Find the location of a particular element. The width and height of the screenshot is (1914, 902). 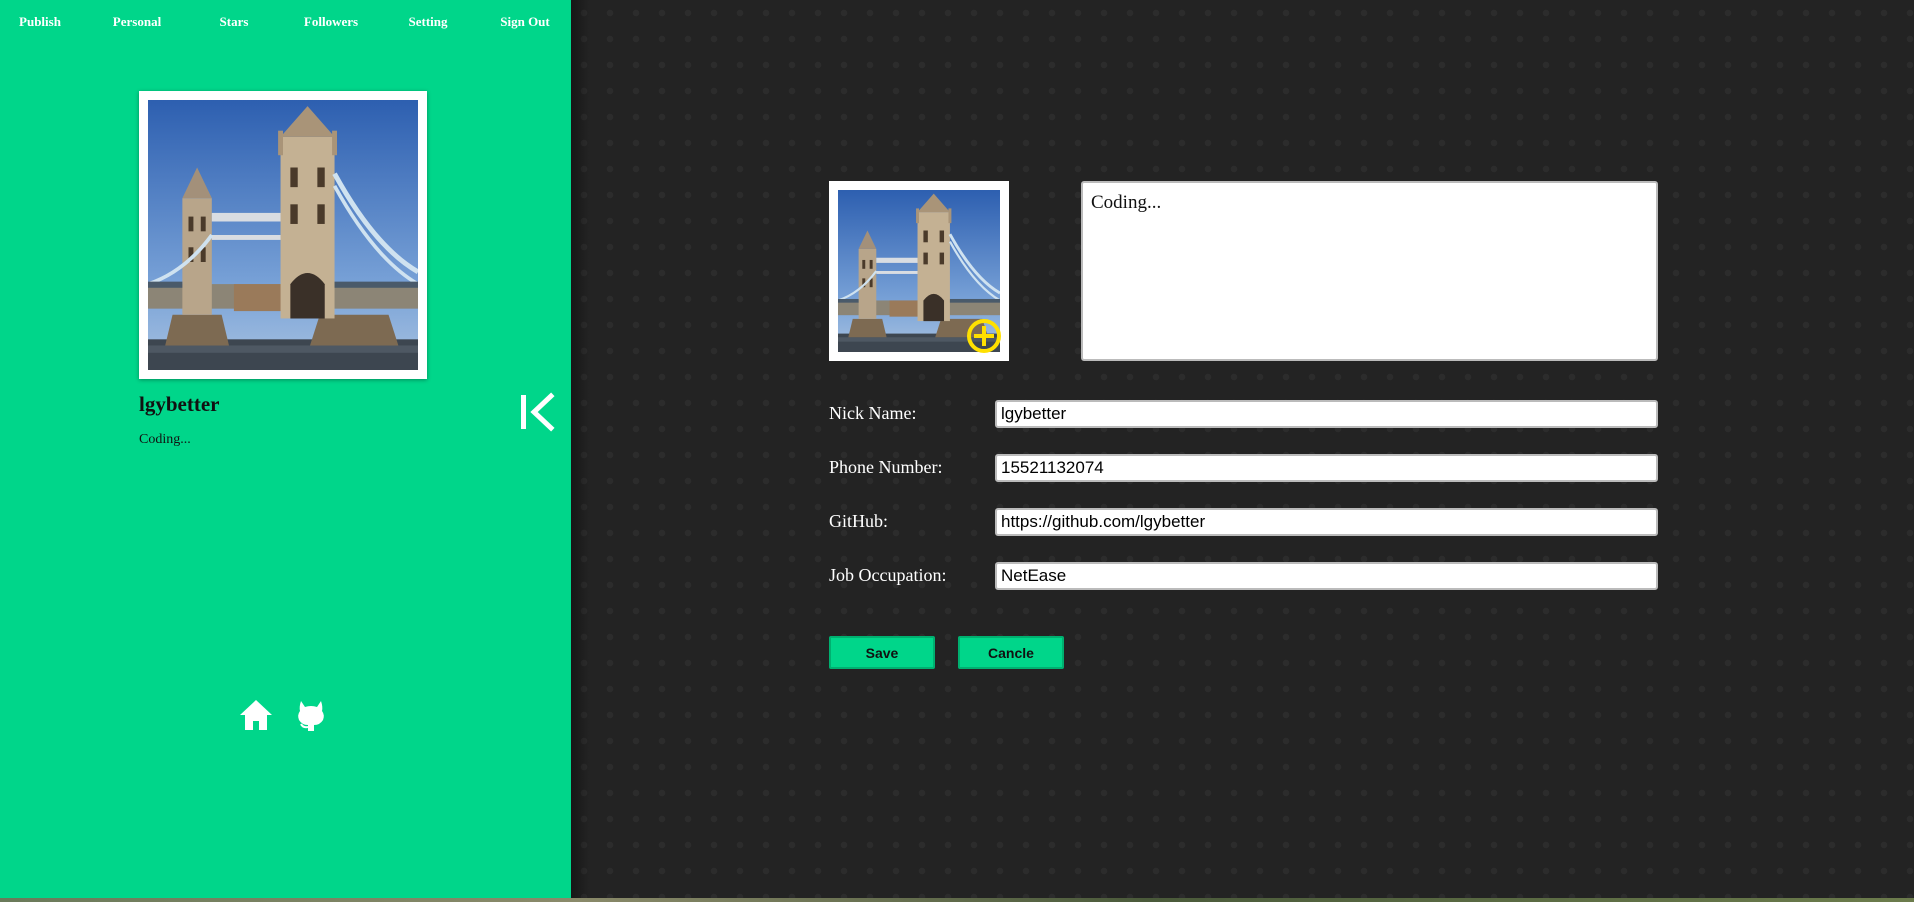

collapse-left-icon is located at coordinates (538, 412).